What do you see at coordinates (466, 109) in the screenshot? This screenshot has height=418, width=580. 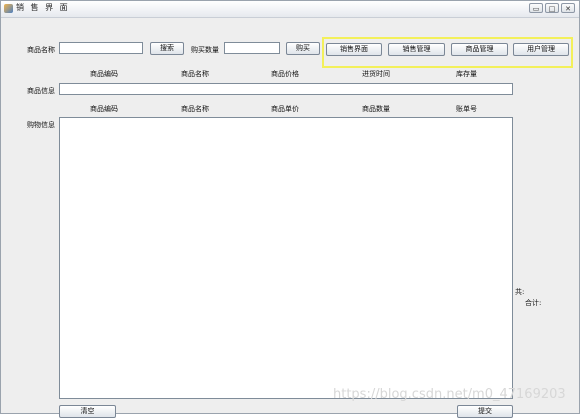 I see `cart-header-bill-number: 账单号` at bounding box center [466, 109].